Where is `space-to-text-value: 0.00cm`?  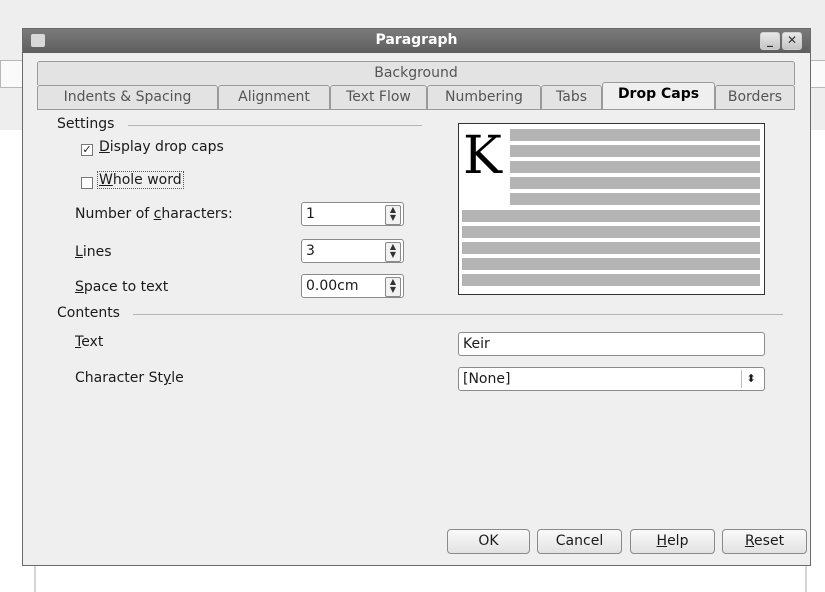
space-to-text-value: 0.00cm is located at coordinates (332, 286).